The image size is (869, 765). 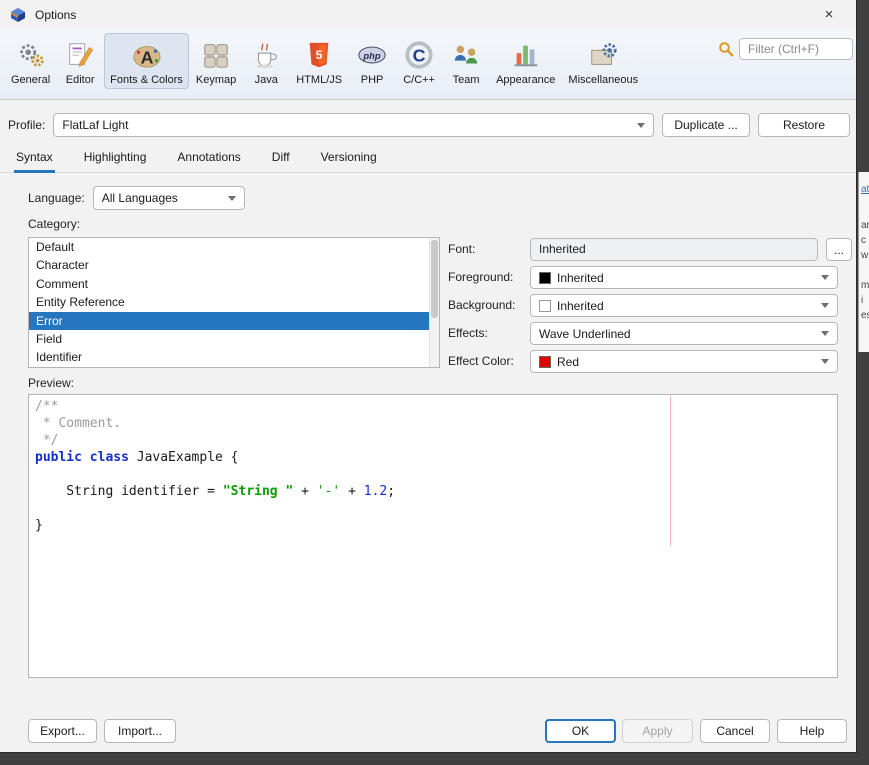 I want to click on svg-text: C, so click(x=419, y=56).